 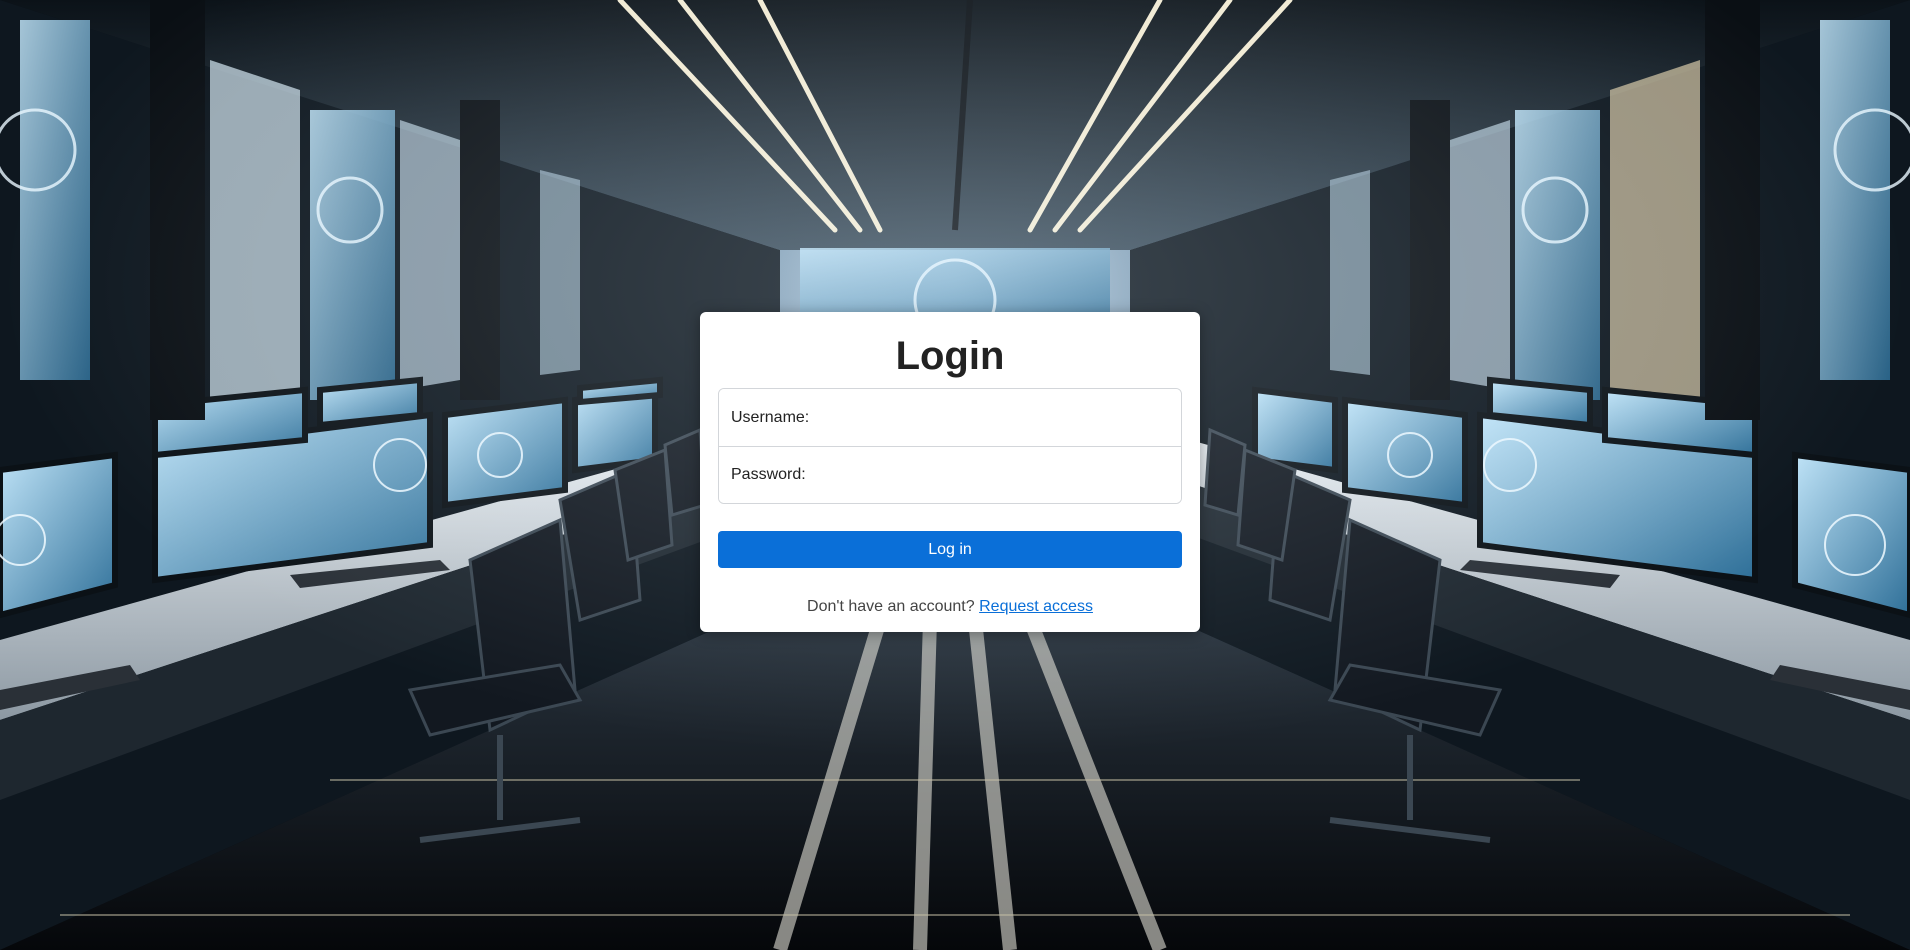 What do you see at coordinates (950, 356) in the screenshot?
I see `login-title: Login` at bounding box center [950, 356].